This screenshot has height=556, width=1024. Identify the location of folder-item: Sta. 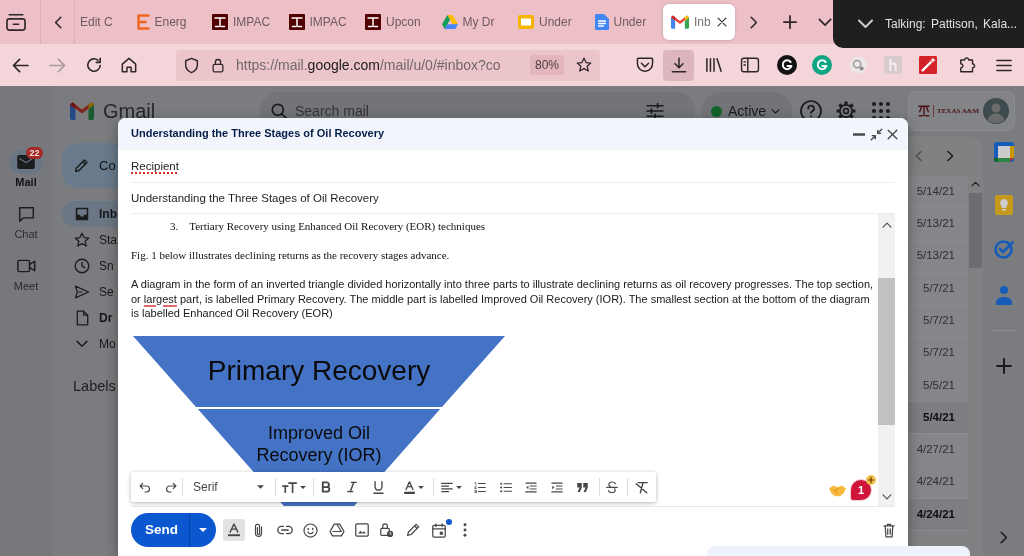
(90, 240).